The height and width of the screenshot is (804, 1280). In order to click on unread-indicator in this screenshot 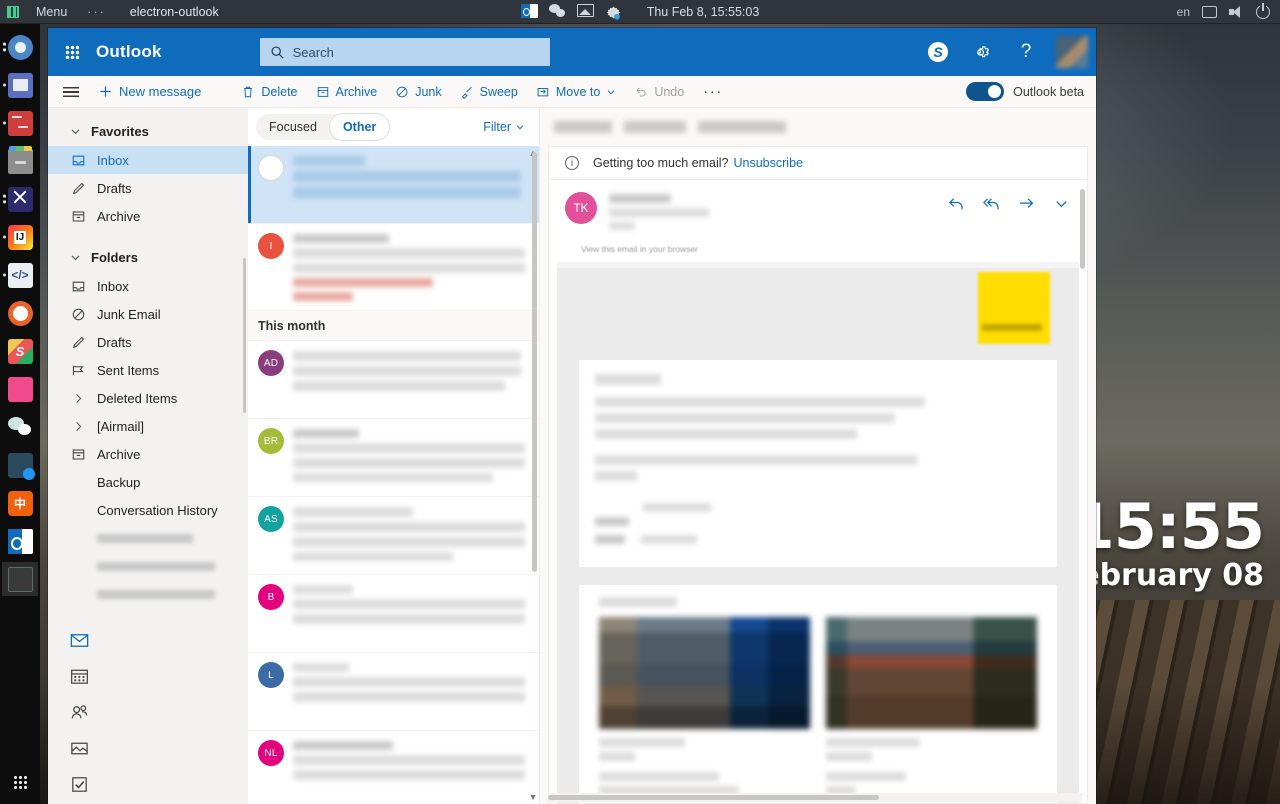, I will do `click(271, 168)`.